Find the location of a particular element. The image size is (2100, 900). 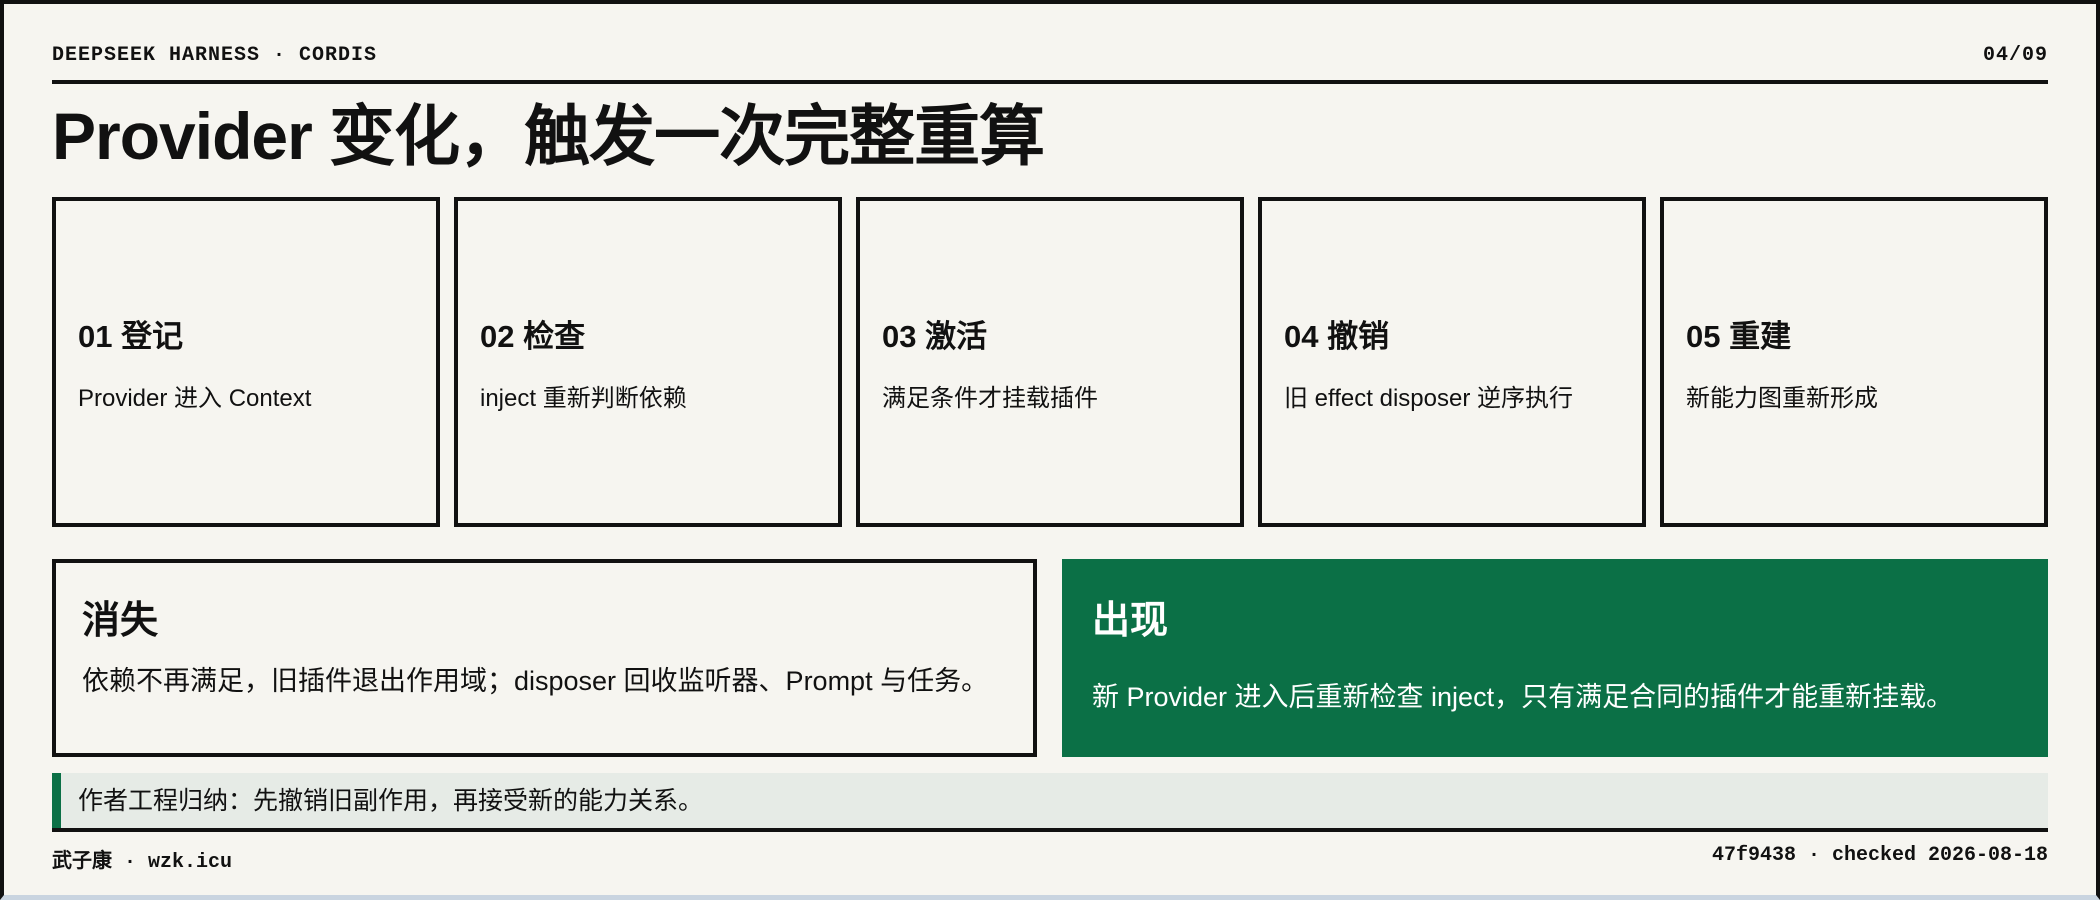

author-note: 作者工程归纳：先撤销旧副作用，再接受新的能力关系。 is located at coordinates (1050, 801).